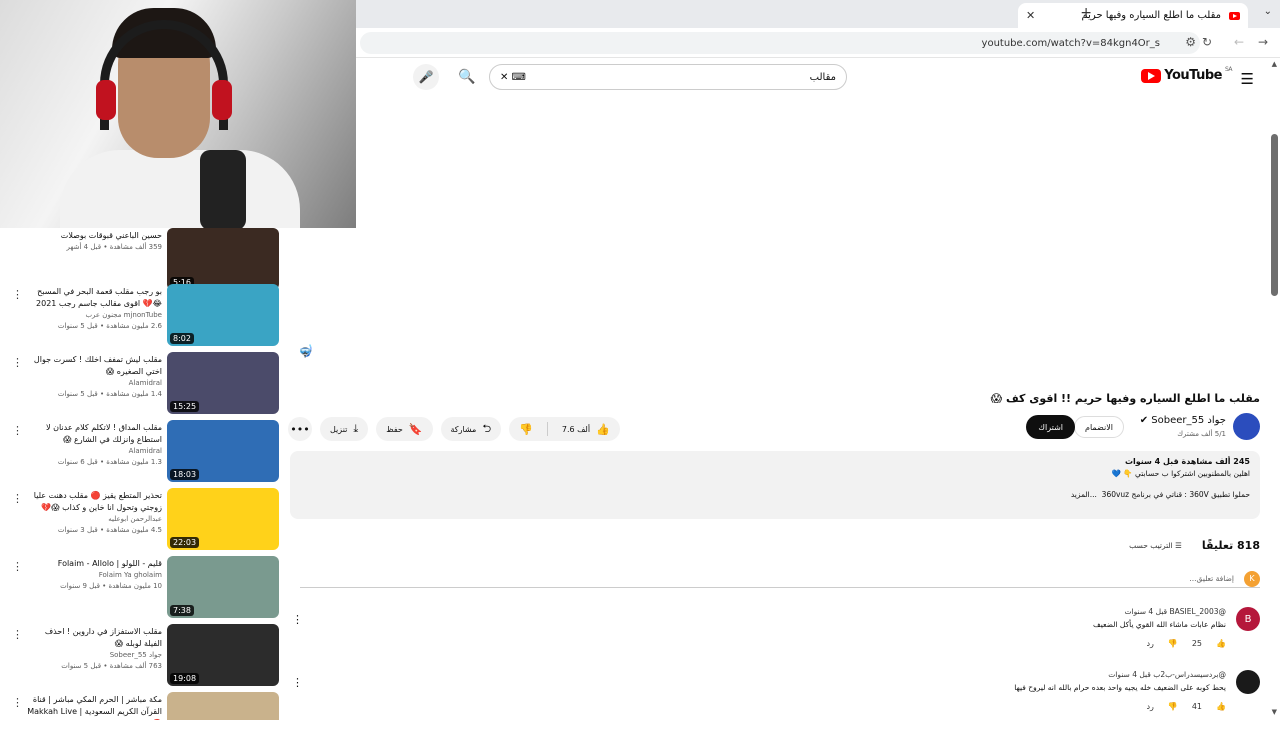 The image size is (1280, 730). What do you see at coordinates (1268, 11) in the screenshot?
I see `tab-search-chevron-icon: ⌄` at bounding box center [1268, 11].